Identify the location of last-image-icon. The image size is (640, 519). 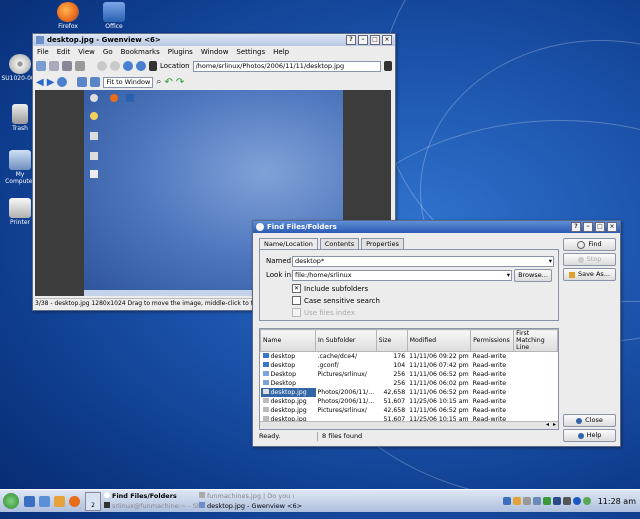
(95, 82).